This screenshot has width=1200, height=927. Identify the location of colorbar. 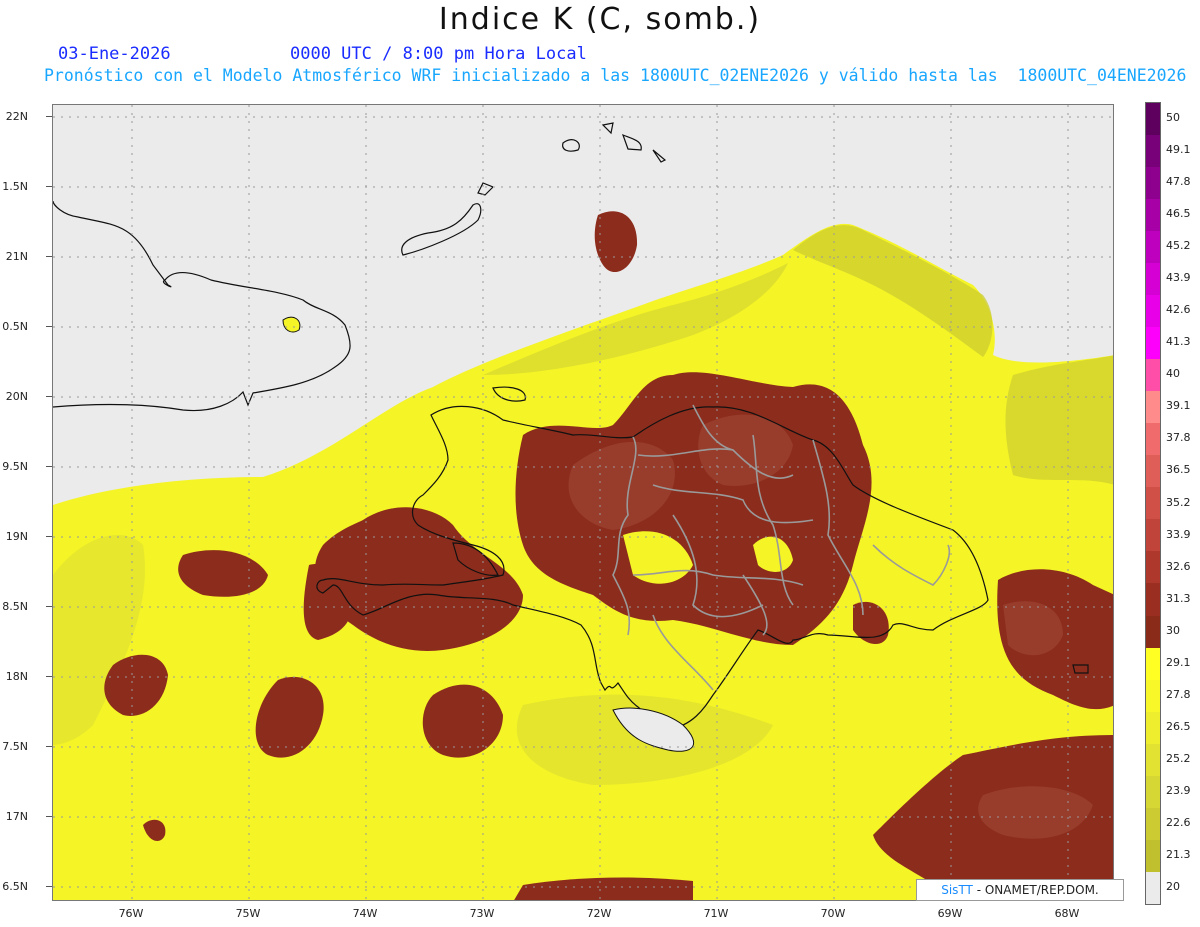
(1153, 503).